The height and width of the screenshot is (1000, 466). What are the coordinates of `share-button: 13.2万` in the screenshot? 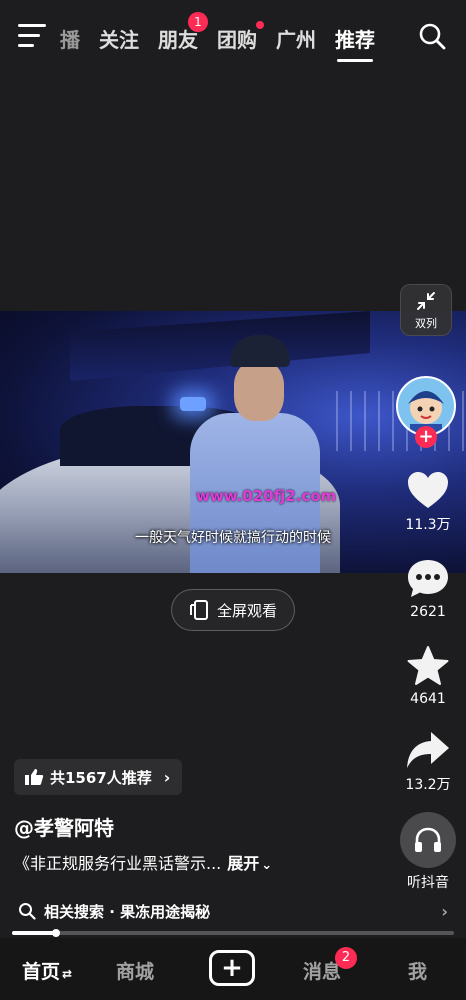 It's located at (428, 762).